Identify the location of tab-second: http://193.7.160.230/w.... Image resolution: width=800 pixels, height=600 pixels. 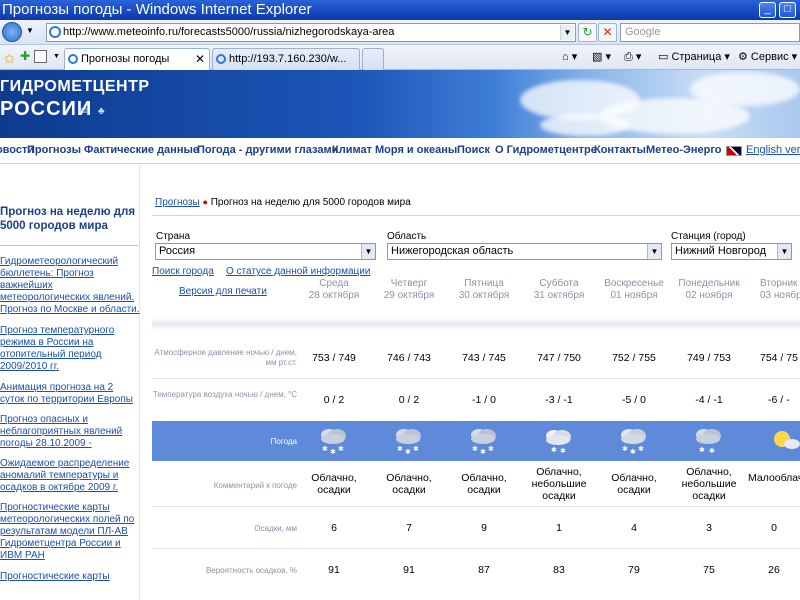
(286, 59).